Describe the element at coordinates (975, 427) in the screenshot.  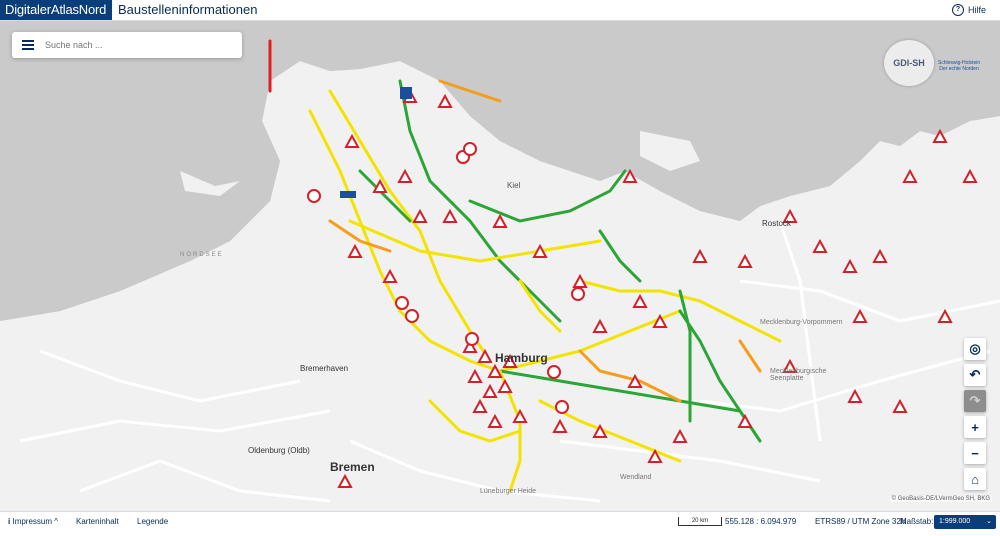
I see `zoom-in-button: +` at that location.